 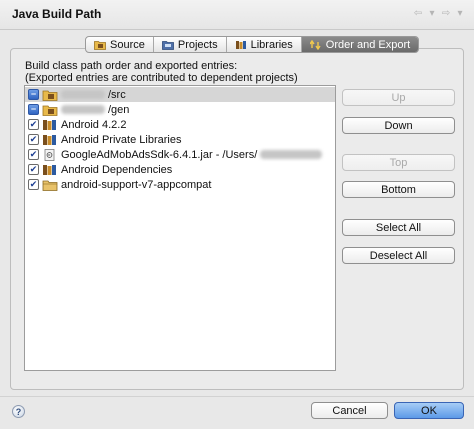 I want to click on forward-dropdown-icon: ▾, so click(x=460, y=13).